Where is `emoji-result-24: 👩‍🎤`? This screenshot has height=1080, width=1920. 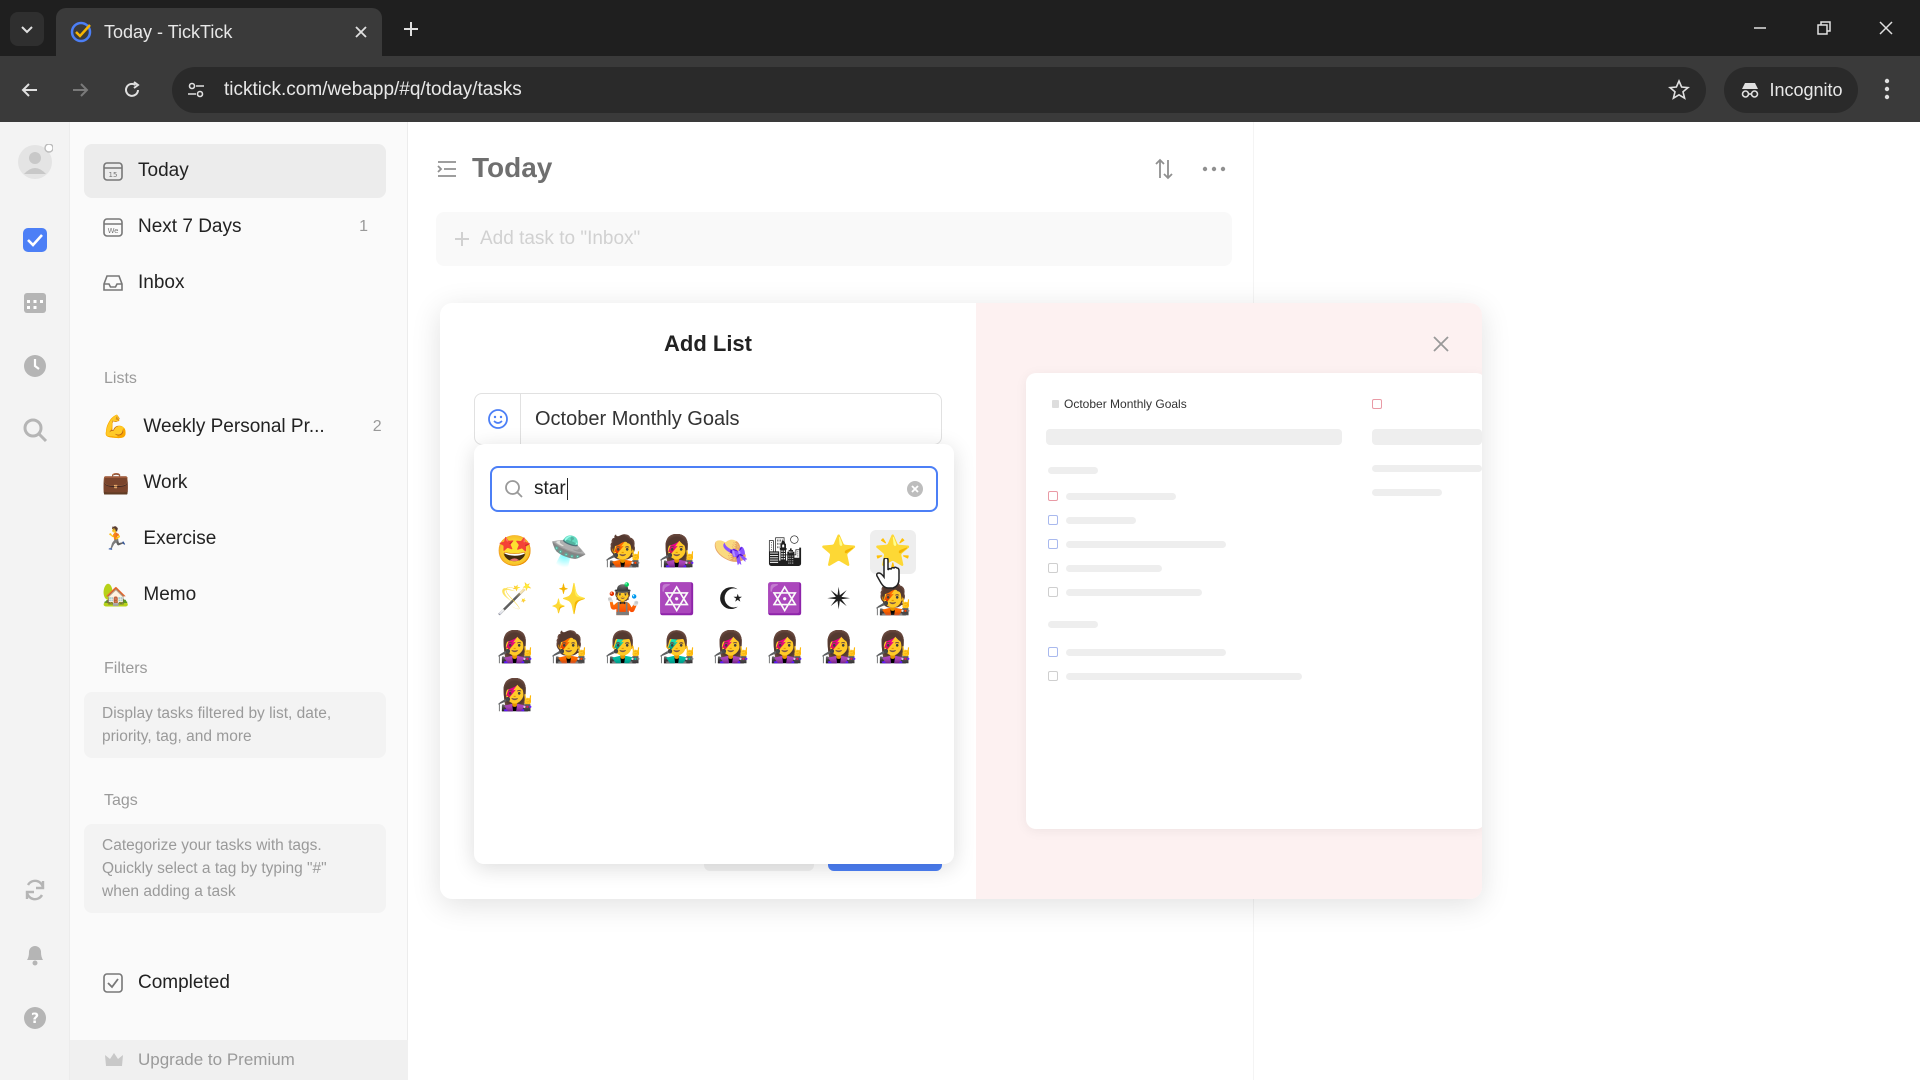
emoji-result-24: 👩‍🎤 is located at coordinates (893, 648).